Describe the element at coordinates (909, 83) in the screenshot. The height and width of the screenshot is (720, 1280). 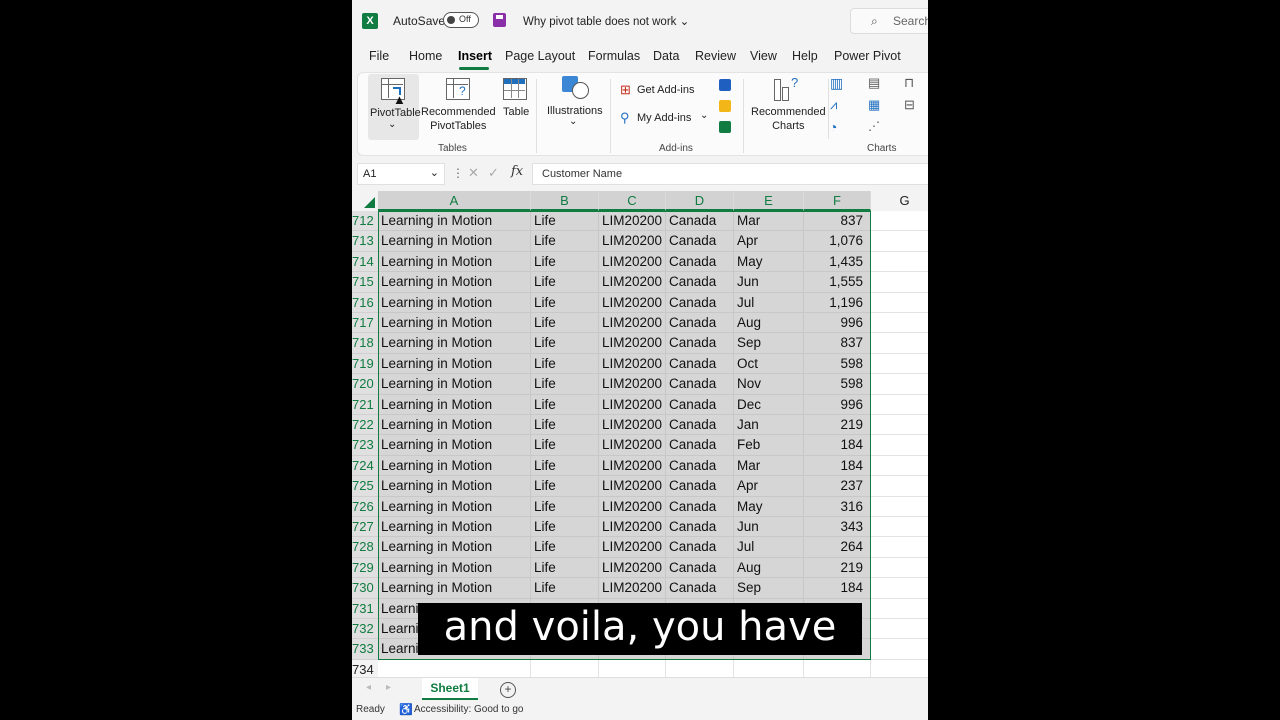
I see `waterfall-chart-icon: ⊓` at that location.